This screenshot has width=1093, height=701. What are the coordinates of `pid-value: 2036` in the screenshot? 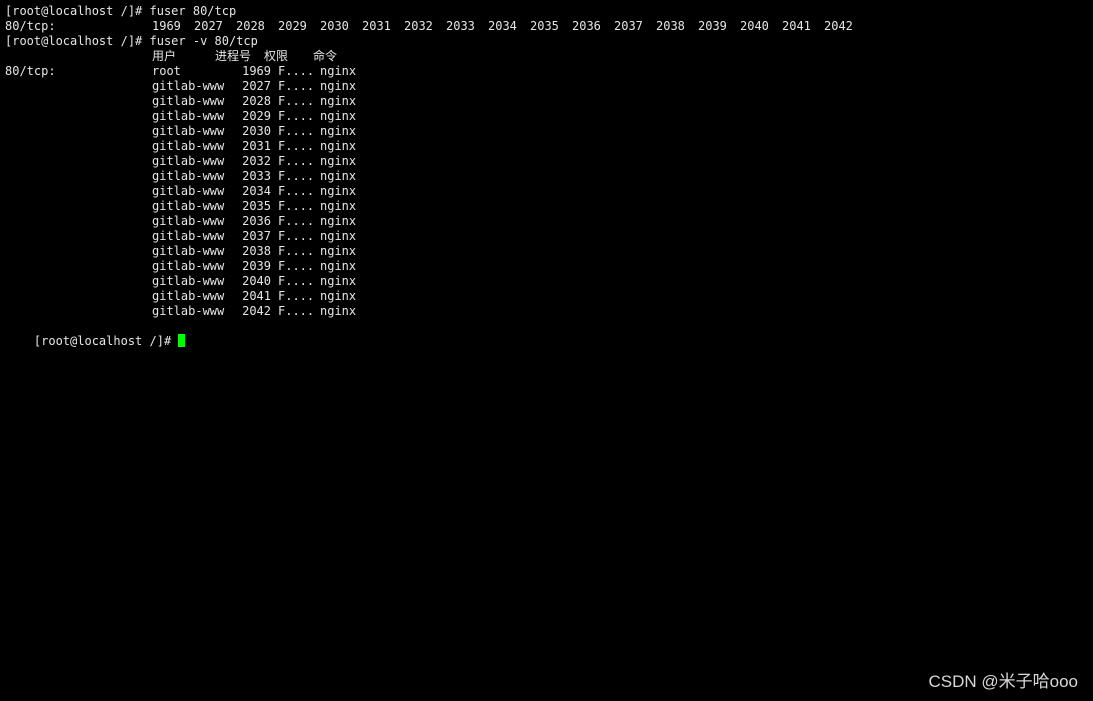 It's located at (586, 26).